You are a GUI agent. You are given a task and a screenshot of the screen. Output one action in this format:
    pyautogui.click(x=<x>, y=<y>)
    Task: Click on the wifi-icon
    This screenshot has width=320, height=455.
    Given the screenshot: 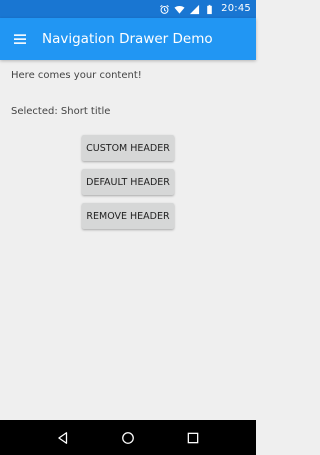 What is the action you would take?
    pyautogui.click(x=179, y=9)
    